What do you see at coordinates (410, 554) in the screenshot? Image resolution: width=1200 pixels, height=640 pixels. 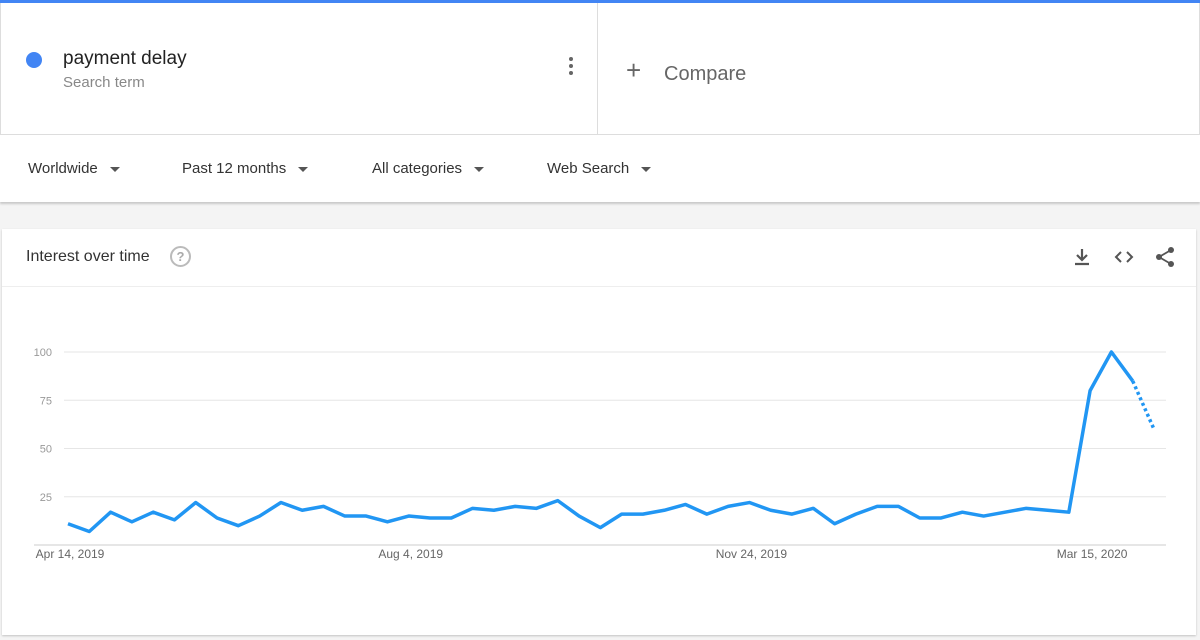 I see `x-tick-label: Aug 4, 2019` at bounding box center [410, 554].